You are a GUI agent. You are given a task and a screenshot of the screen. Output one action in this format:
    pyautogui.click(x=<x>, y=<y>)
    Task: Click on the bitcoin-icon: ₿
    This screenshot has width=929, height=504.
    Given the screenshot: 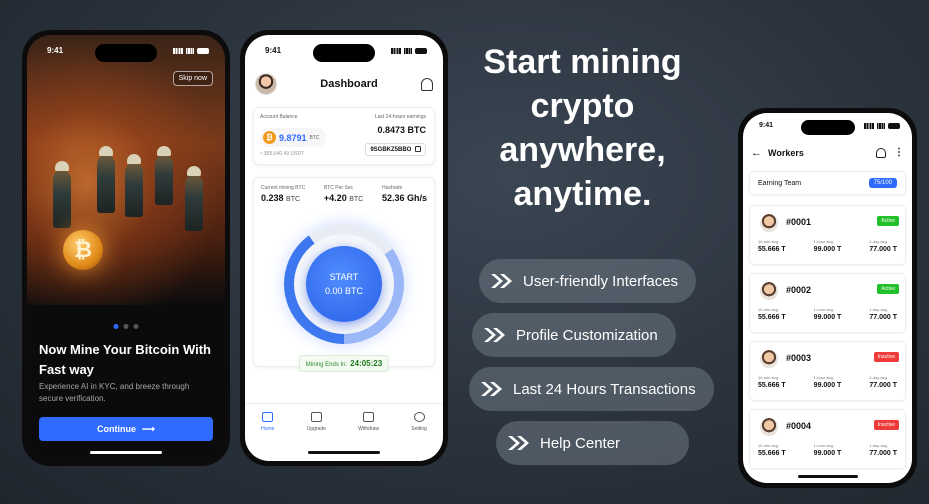 What is the action you would take?
    pyautogui.click(x=83, y=250)
    